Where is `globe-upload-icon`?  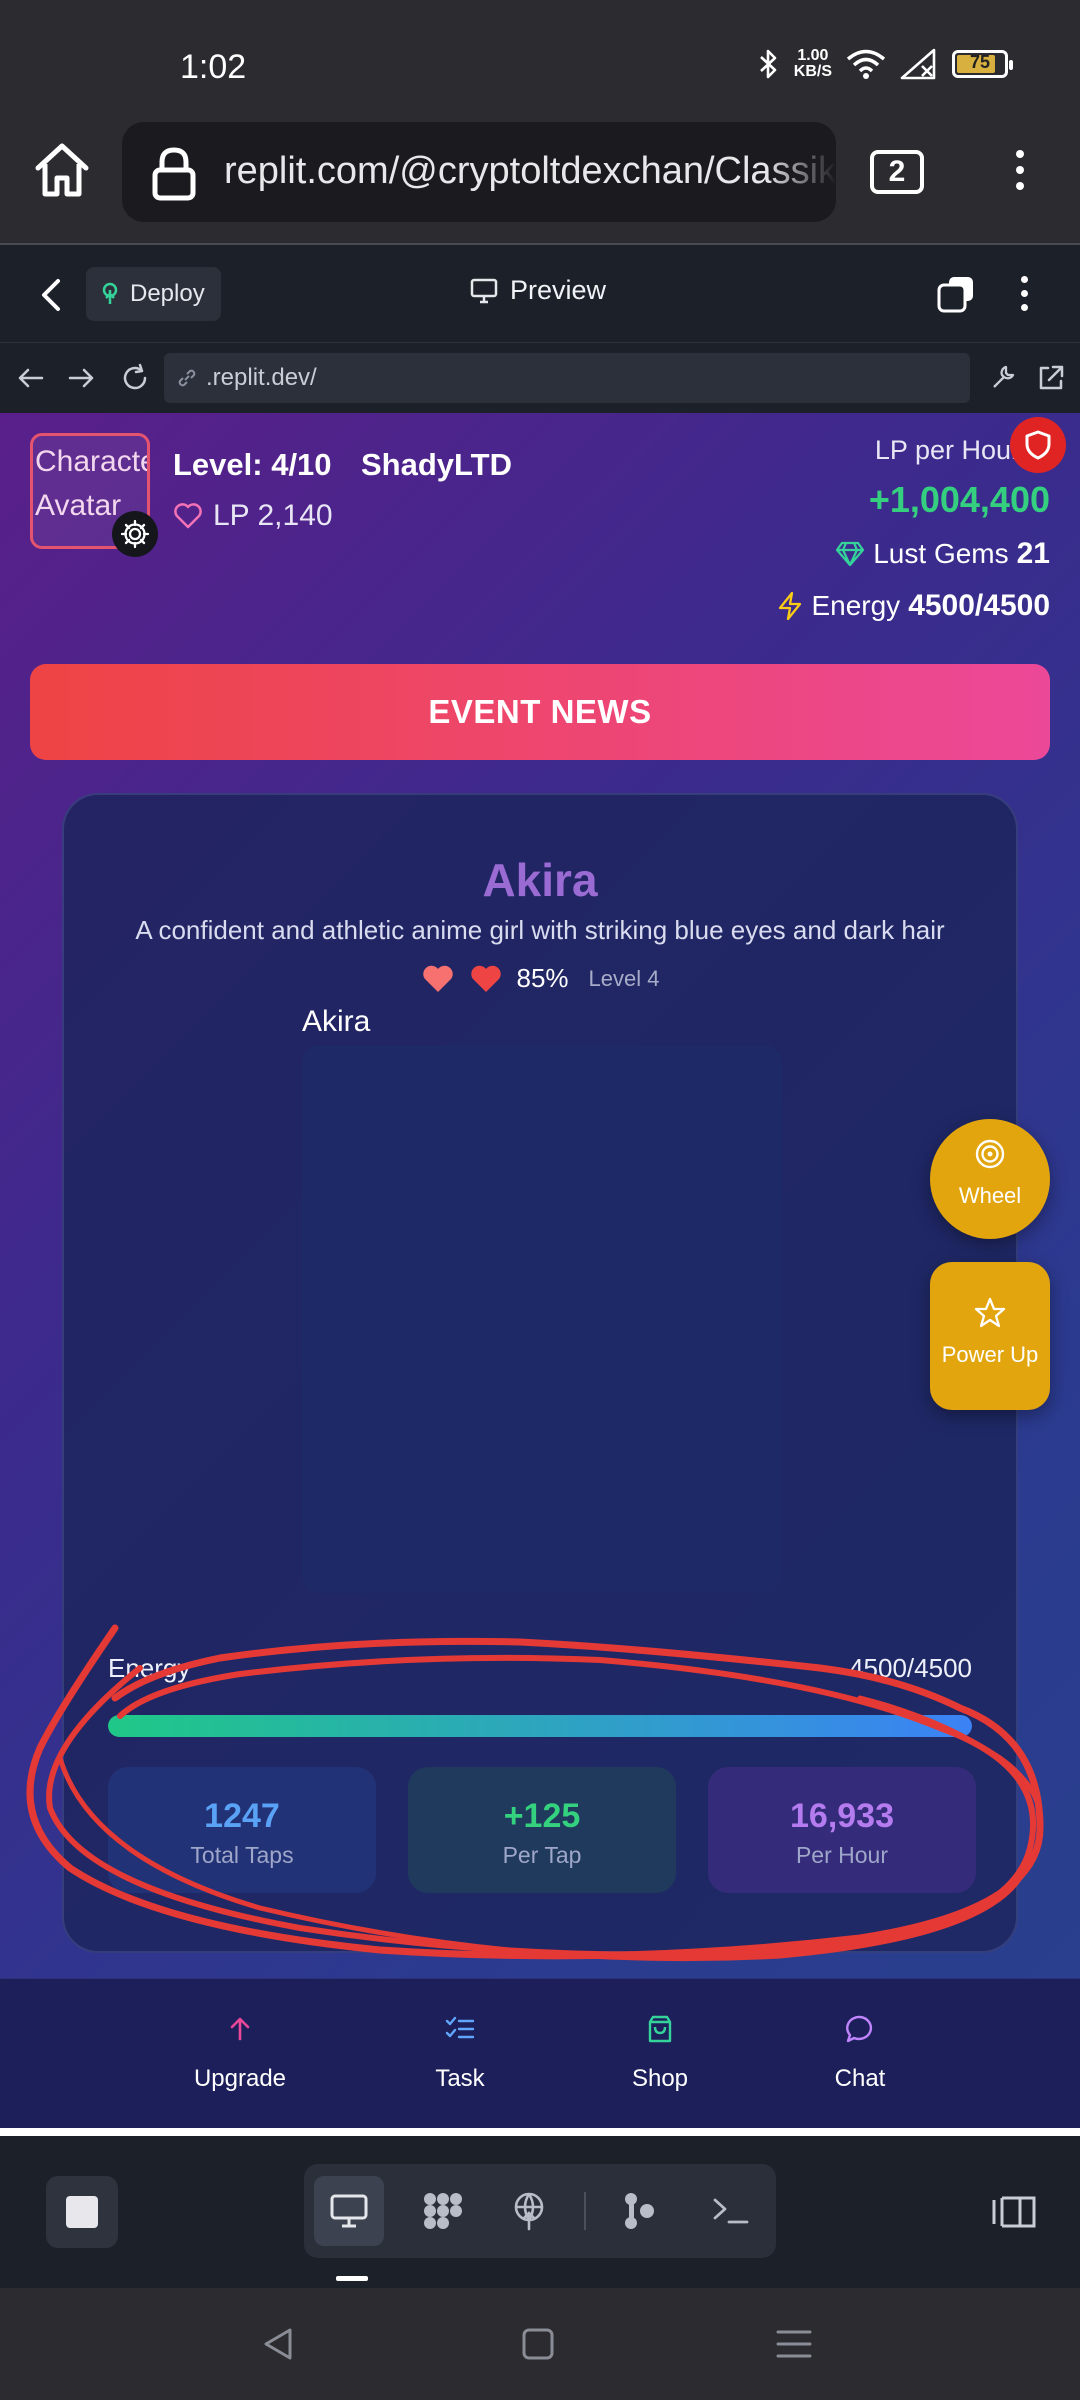 globe-upload-icon is located at coordinates (529, 2211).